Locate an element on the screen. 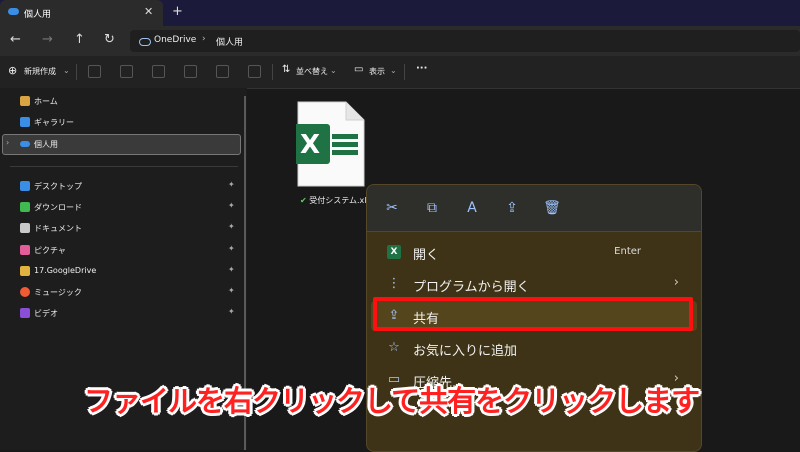 Image resolution: width=800 pixels, height=452 pixels. desktop-icon is located at coordinates (25, 186).